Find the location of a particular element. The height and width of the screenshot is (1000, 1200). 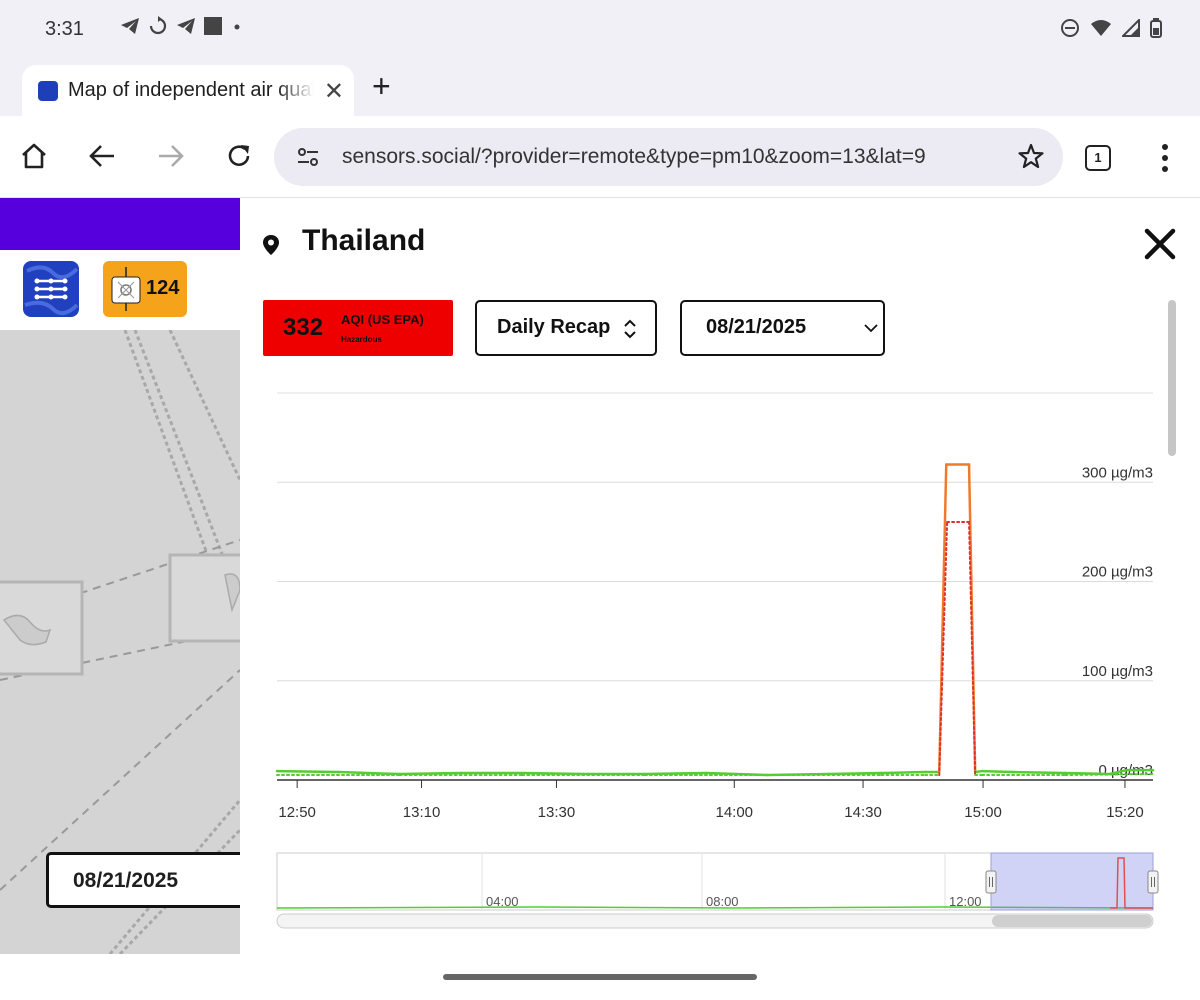

map-date-select: 08/21/2025 is located at coordinates (151, 880).